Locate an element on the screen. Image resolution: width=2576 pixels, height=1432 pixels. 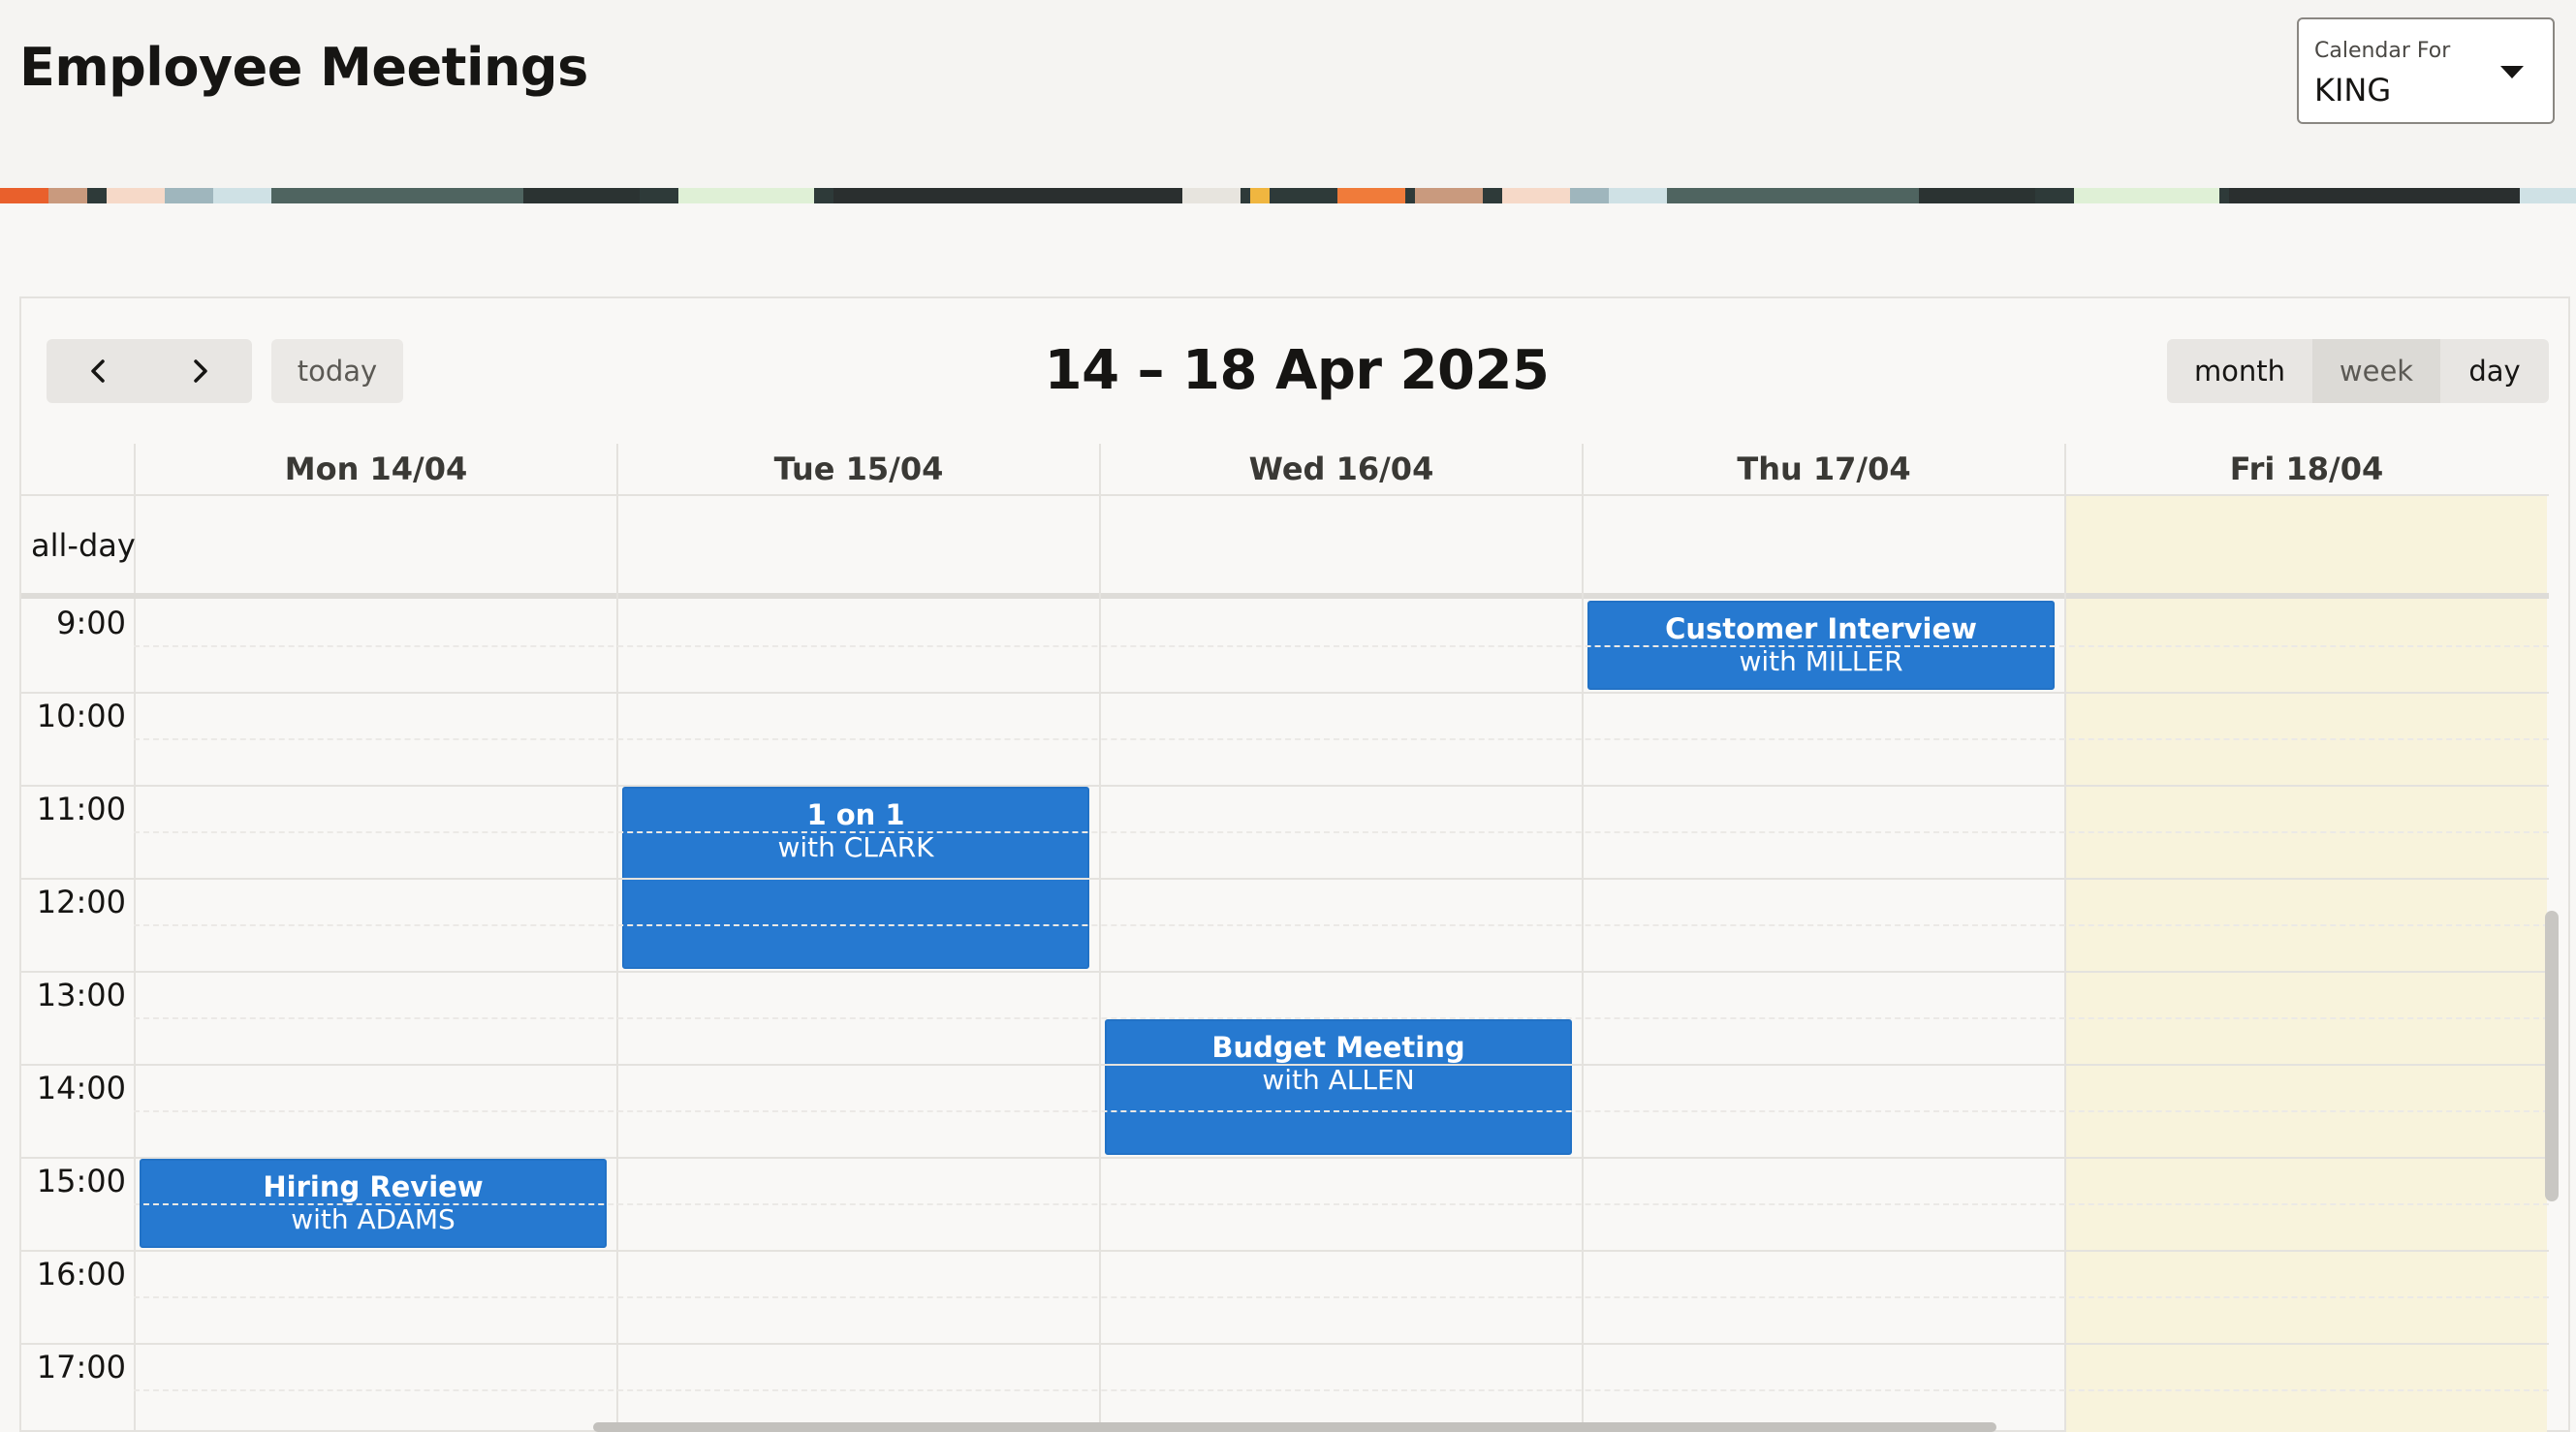
day-header-thu: Thu 17/04 is located at coordinates (1823, 469).